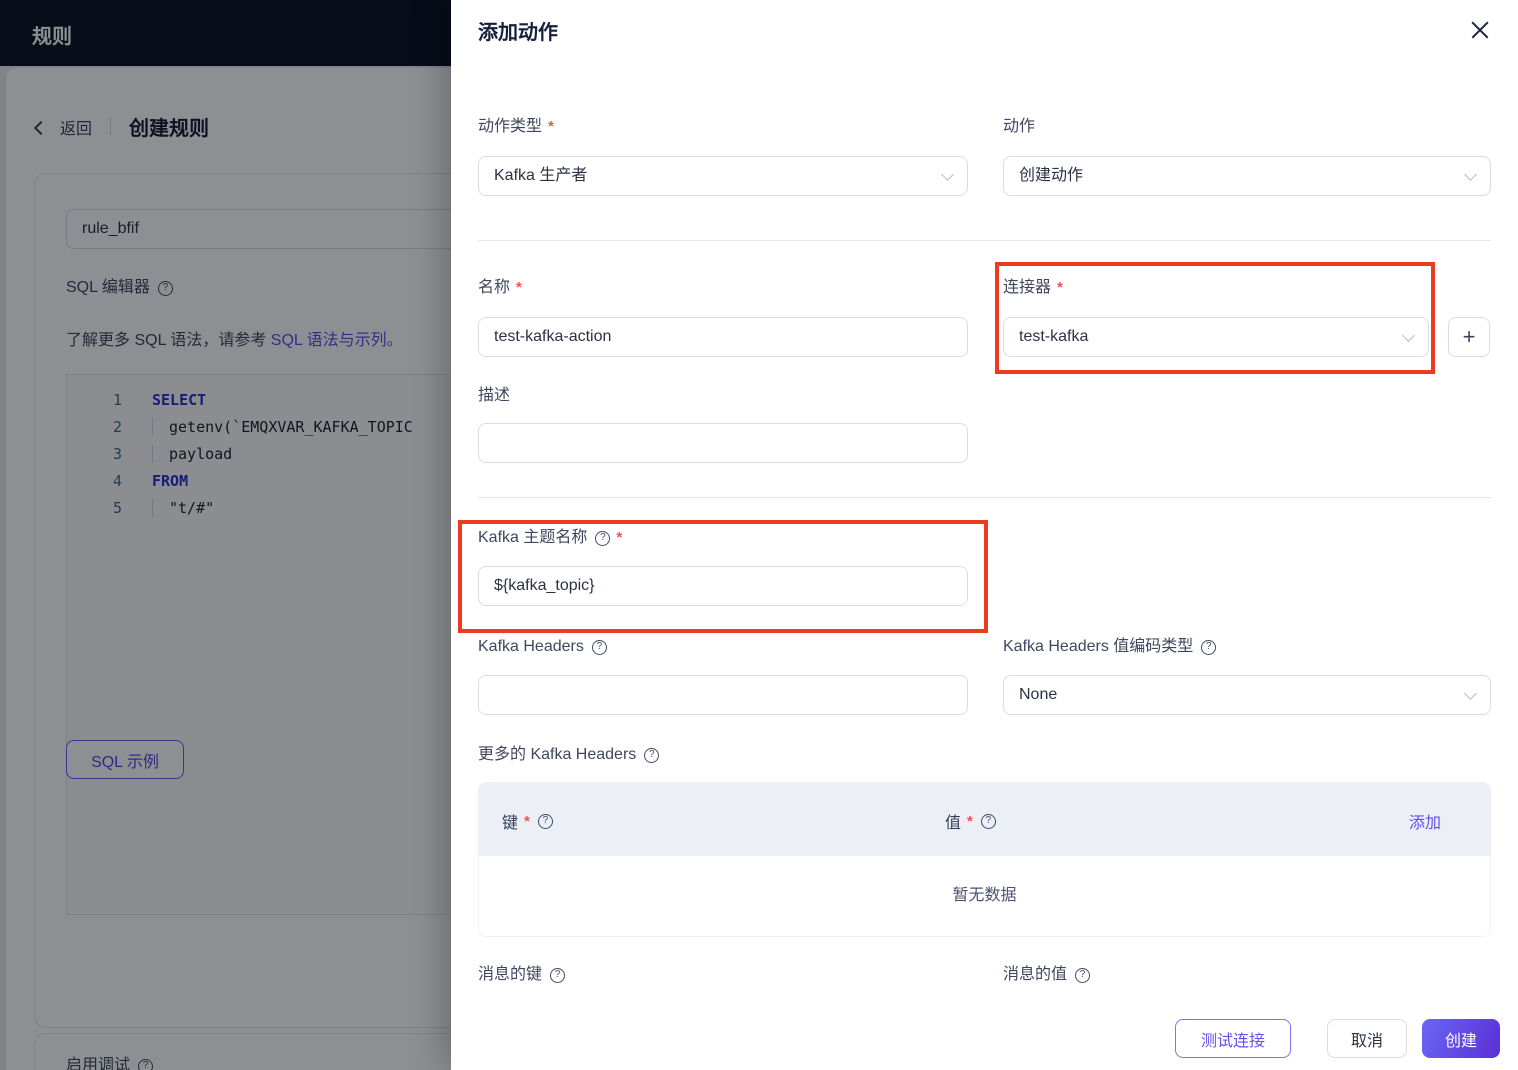  What do you see at coordinates (1098, 646) in the screenshot?
I see `headers-encode-label-text: Kafka Headers 值编码类型` at bounding box center [1098, 646].